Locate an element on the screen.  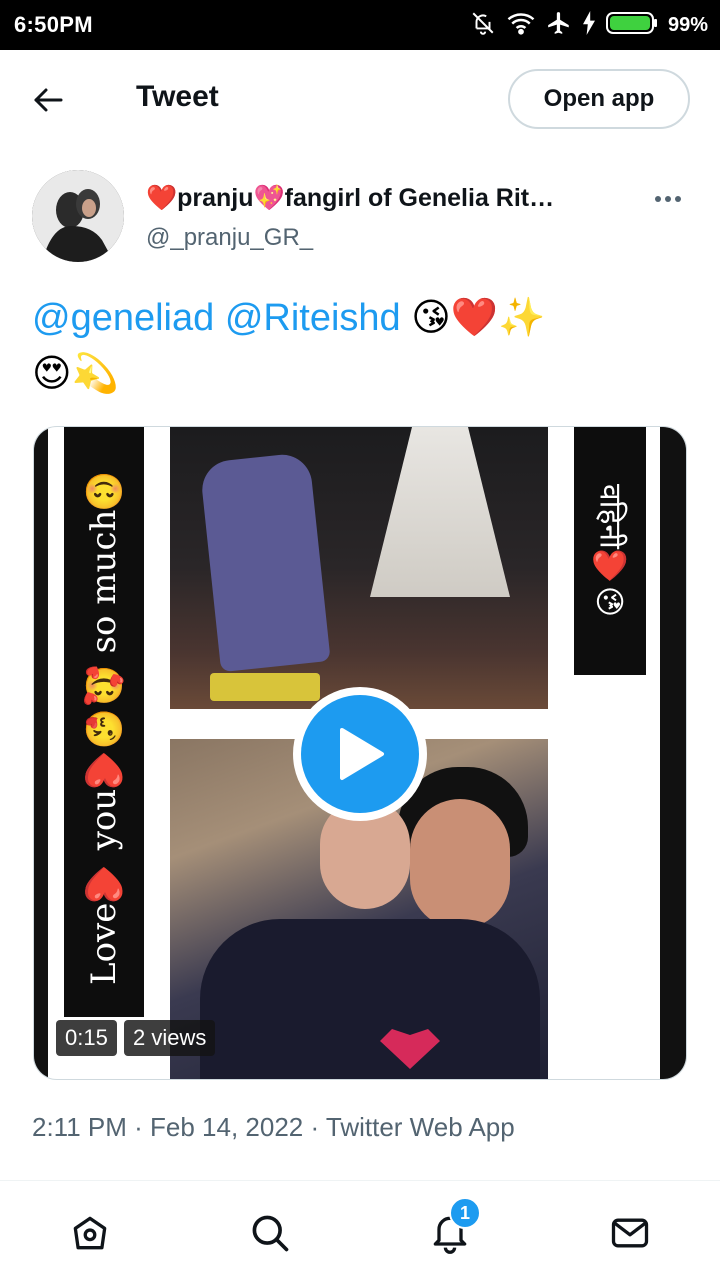
video-caption-right: वहिनी❤️😘 is located at coordinates (610, 551).